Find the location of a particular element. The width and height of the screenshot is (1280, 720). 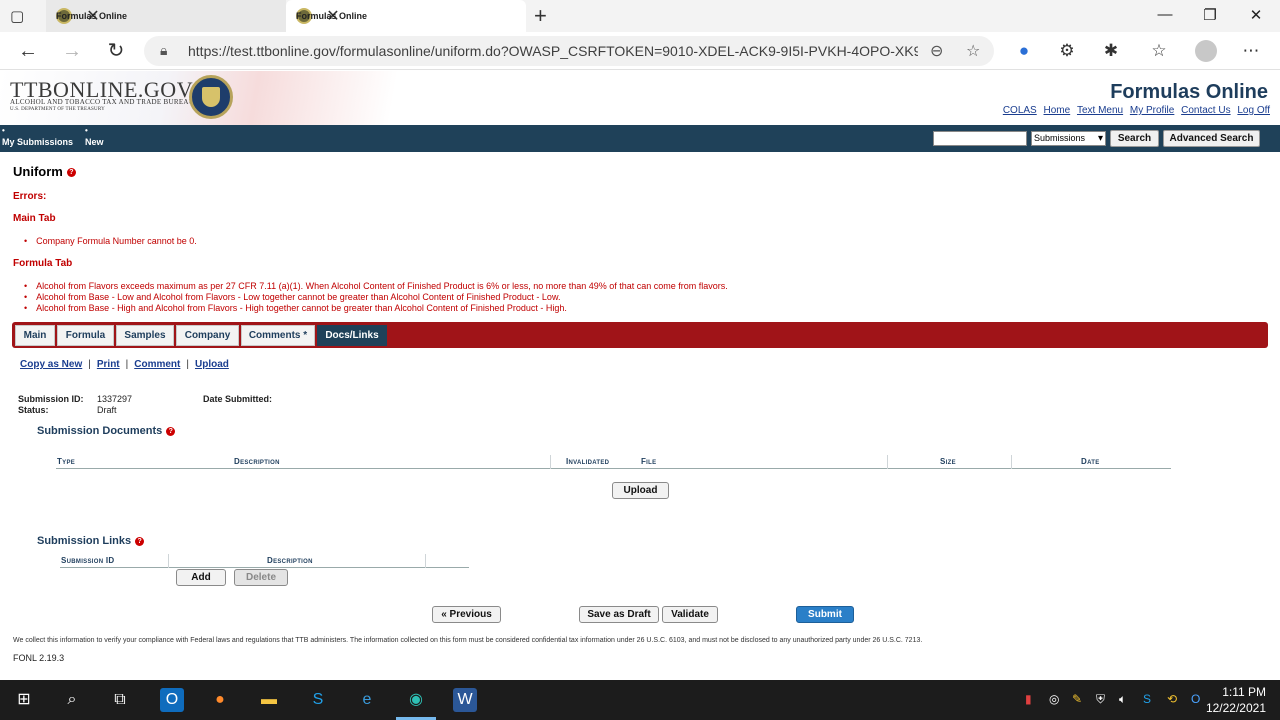

copy-as-new-link: Copy as New is located at coordinates (51, 364).